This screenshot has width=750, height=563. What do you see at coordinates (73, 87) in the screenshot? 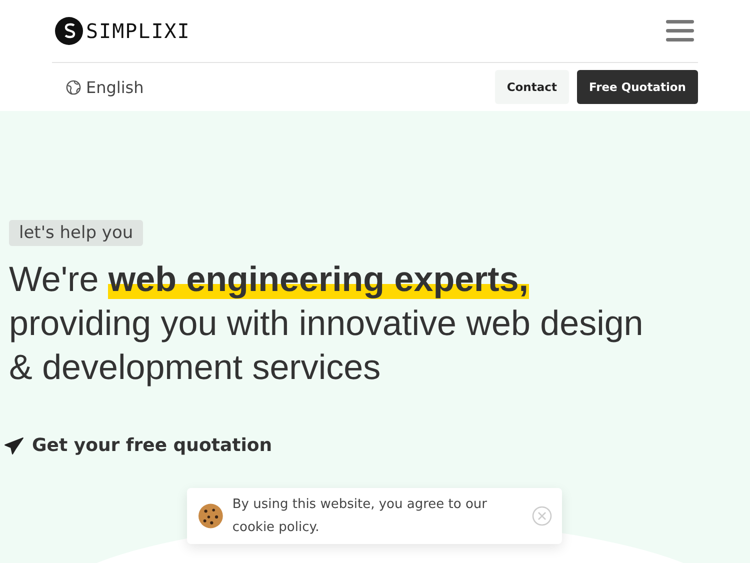
I see `globe-icon` at bounding box center [73, 87].